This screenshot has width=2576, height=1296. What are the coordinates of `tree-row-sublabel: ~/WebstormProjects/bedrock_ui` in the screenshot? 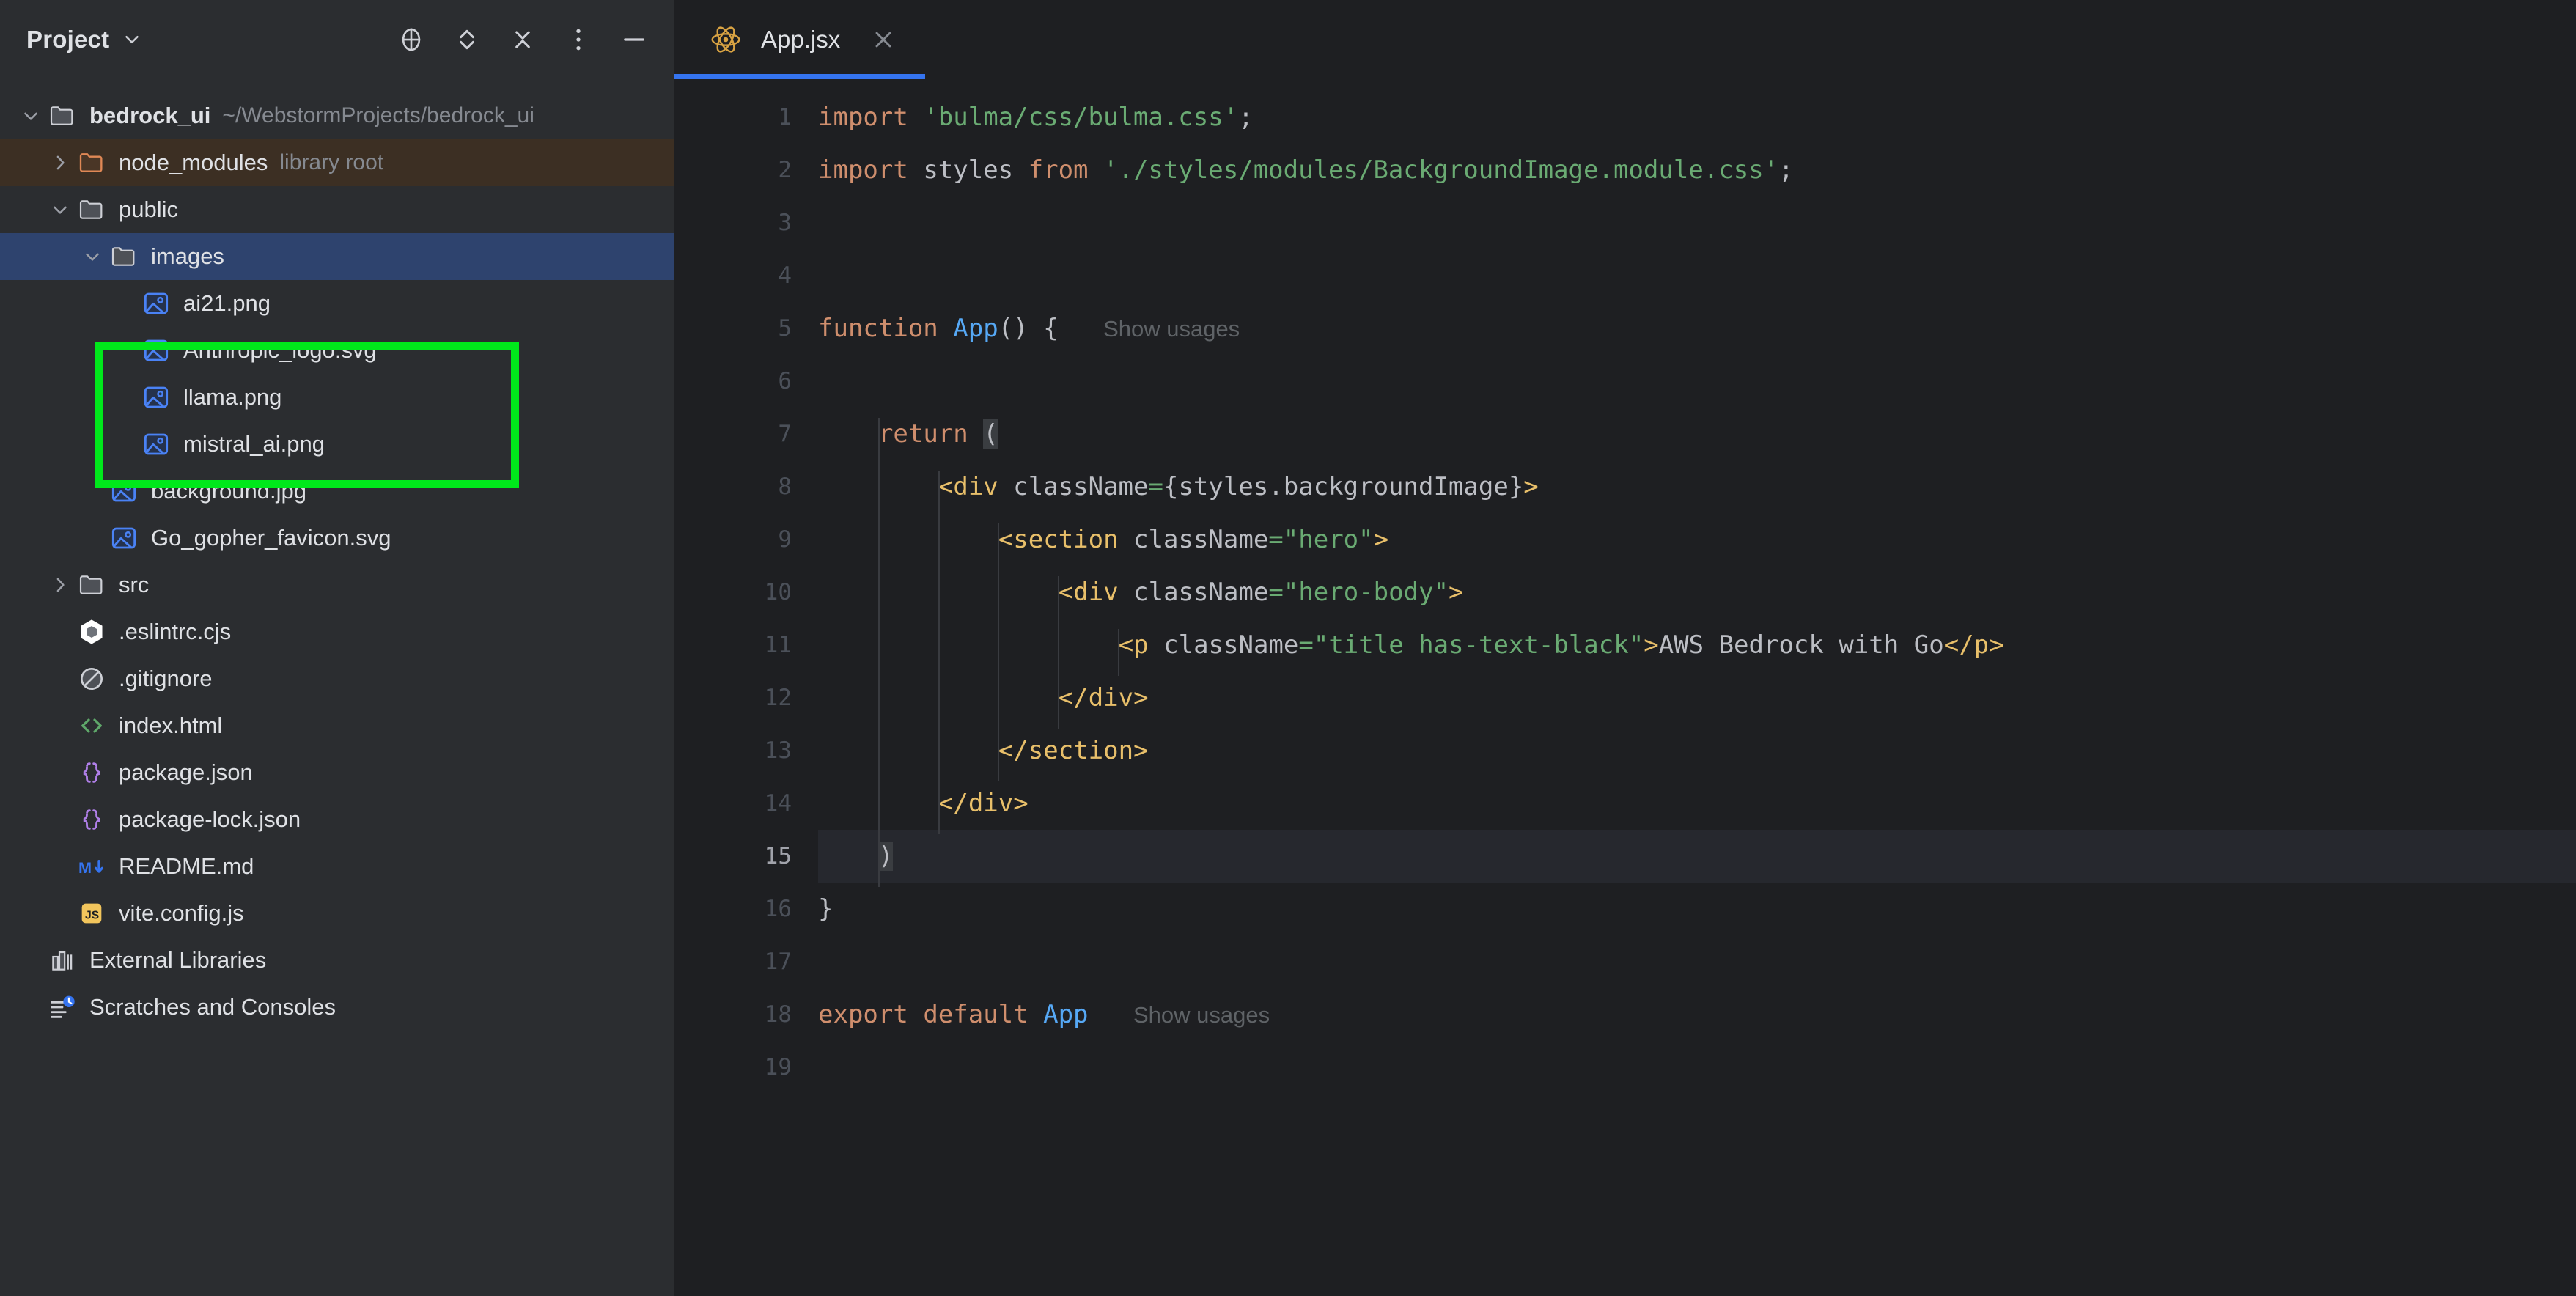 It's located at (378, 115).